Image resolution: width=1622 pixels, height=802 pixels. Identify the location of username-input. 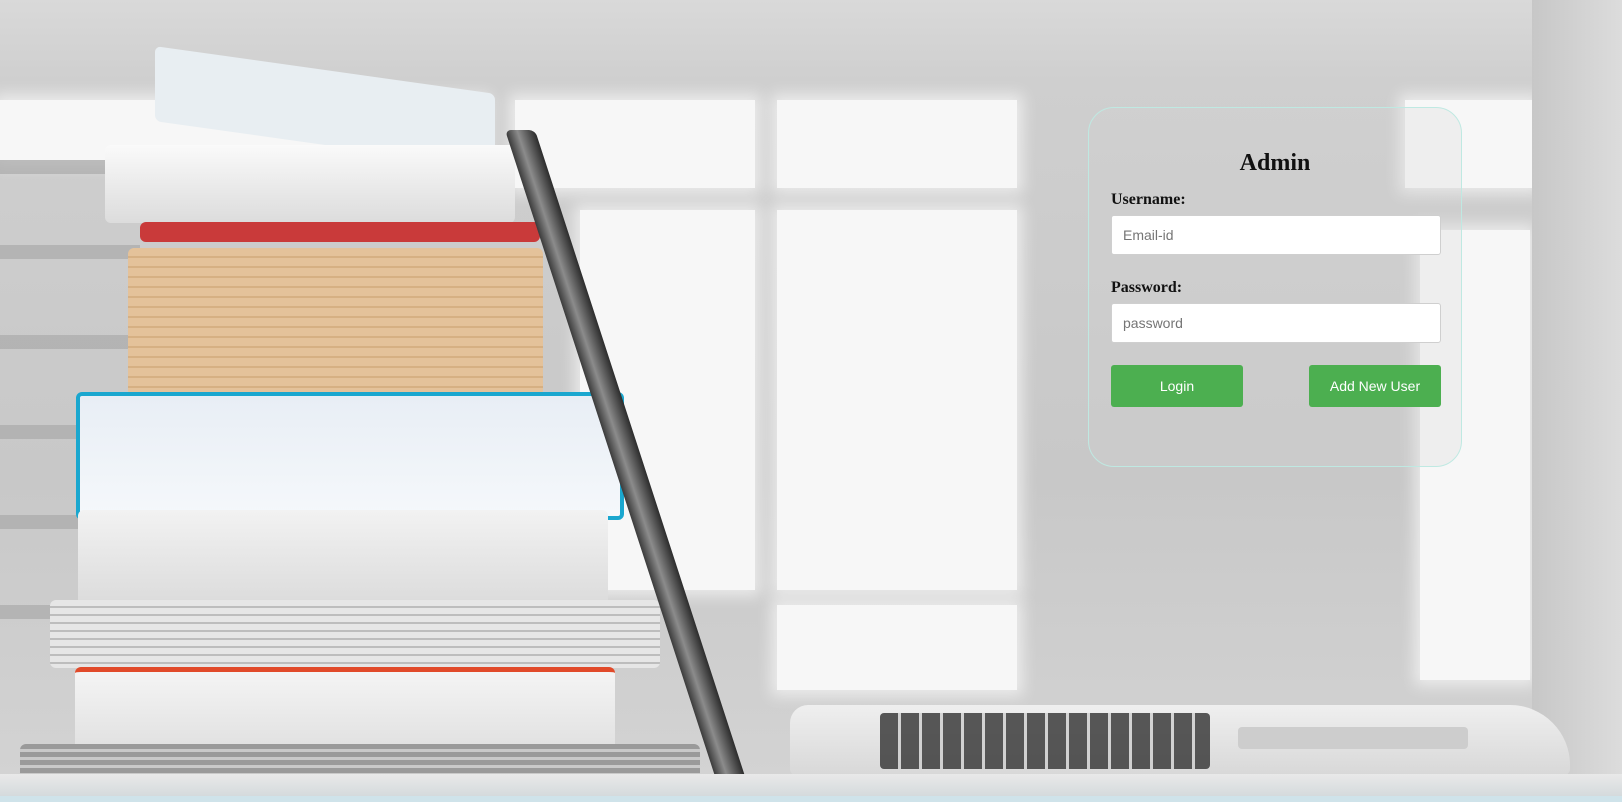
(1276, 235).